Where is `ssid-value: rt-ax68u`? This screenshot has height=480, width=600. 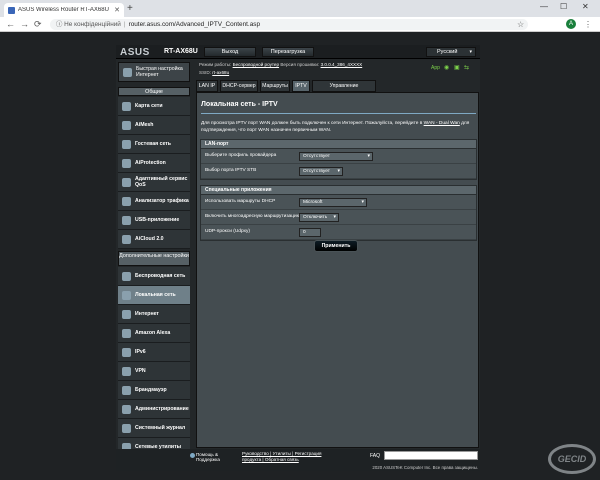
ssid-value: rt-ax68u is located at coordinates (220, 72).